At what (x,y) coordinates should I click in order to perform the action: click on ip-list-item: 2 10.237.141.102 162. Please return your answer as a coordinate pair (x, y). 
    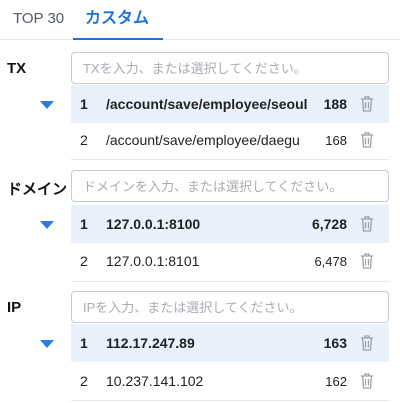
    Looking at the image, I should click on (230, 381).